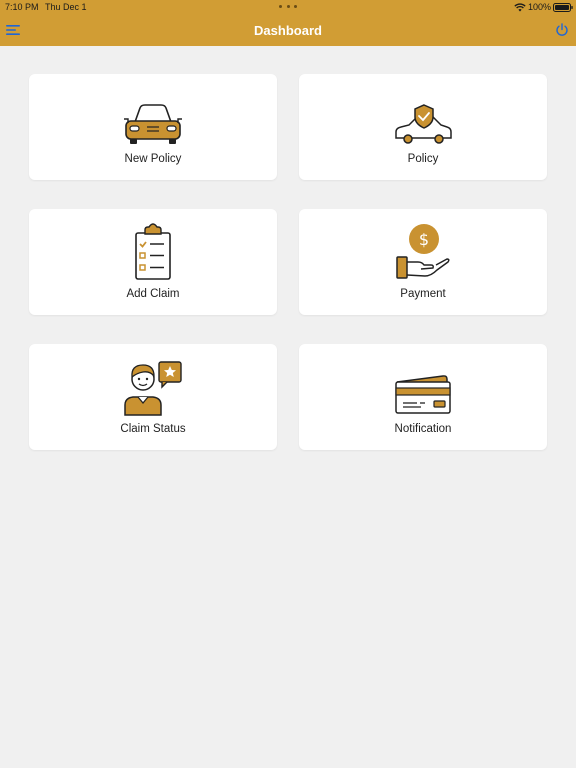  What do you see at coordinates (66, 7) in the screenshot?
I see `status-date: Thu Dec 1` at bounding box center [66, 7].